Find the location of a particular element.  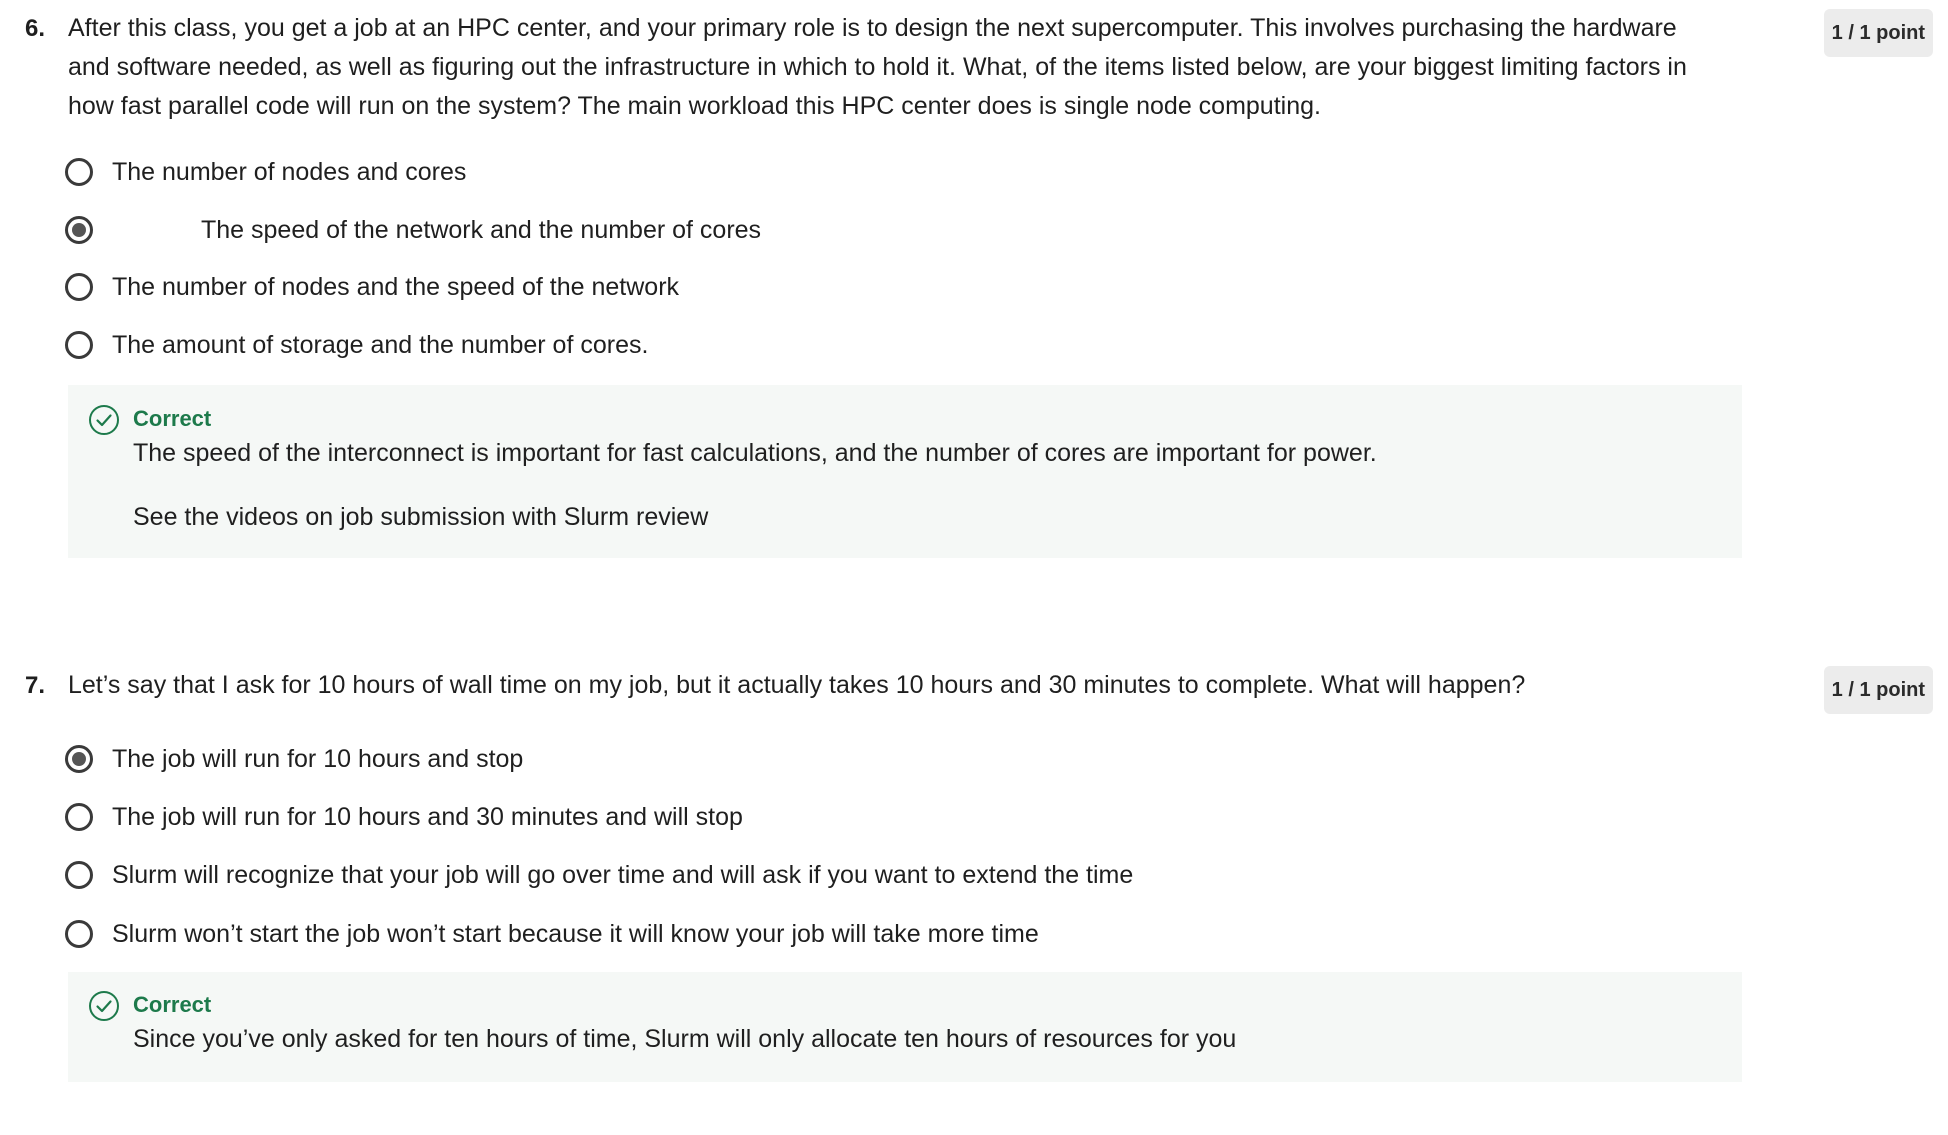

answer-option-label: The job will run for 10 hours and stop is located at coordinates (318, 758).